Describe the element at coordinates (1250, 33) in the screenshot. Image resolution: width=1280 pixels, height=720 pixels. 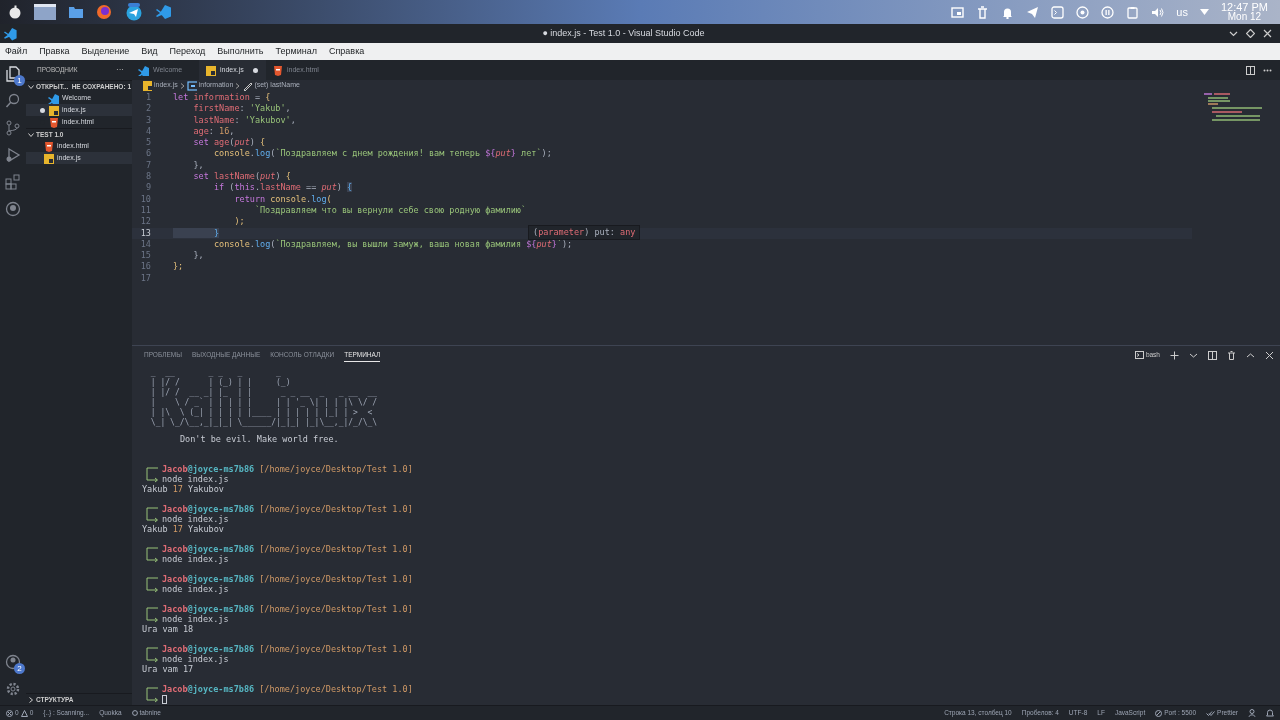
I see `maximize-icon` at that location.